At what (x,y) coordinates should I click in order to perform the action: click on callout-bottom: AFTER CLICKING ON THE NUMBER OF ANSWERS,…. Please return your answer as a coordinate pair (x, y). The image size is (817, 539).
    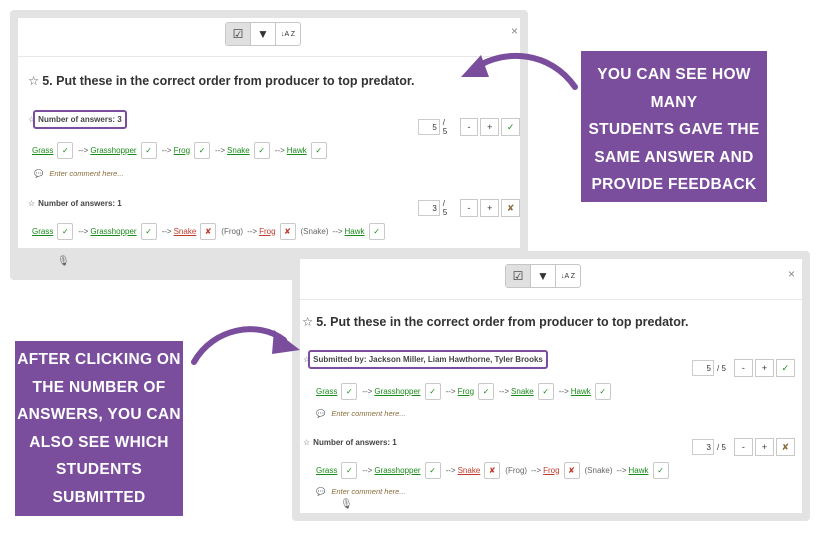
    Looking at the image, I should click on (99, 437).